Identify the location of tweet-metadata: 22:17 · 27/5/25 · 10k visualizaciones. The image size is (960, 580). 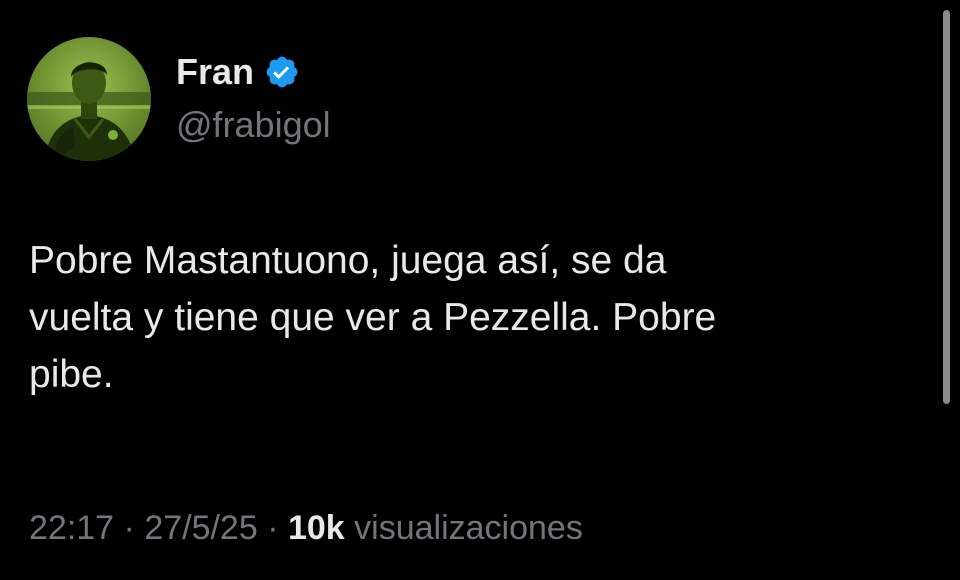
(306, 528).